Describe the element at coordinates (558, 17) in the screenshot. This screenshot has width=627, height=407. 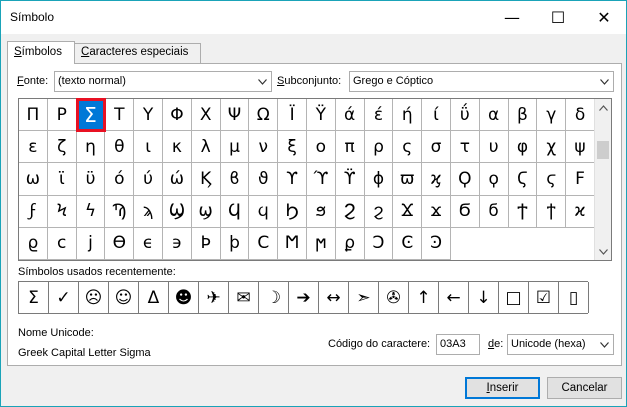
I see `maximize-button: ☐` at that location.